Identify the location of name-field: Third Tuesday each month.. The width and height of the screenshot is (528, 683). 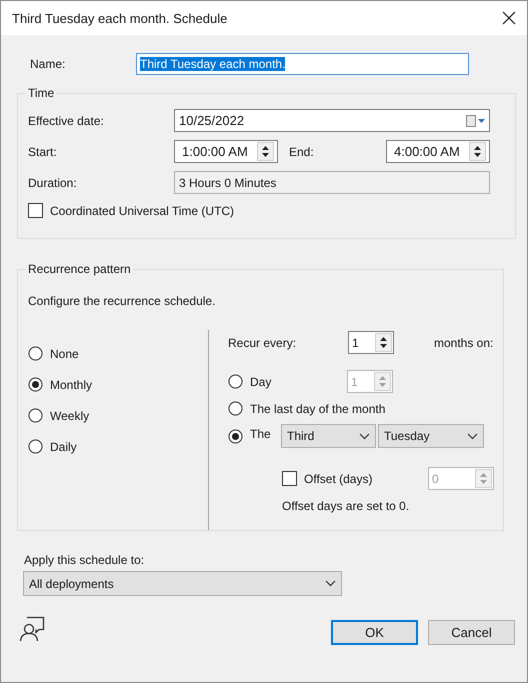
(302, 64).